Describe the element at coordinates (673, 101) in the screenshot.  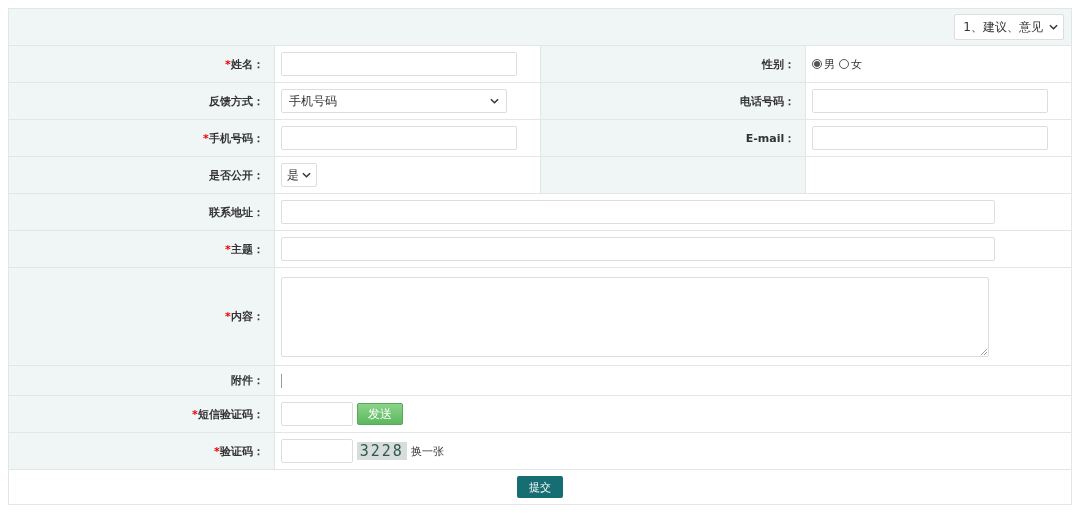
I see `field-label: 电话号码：` at that location.